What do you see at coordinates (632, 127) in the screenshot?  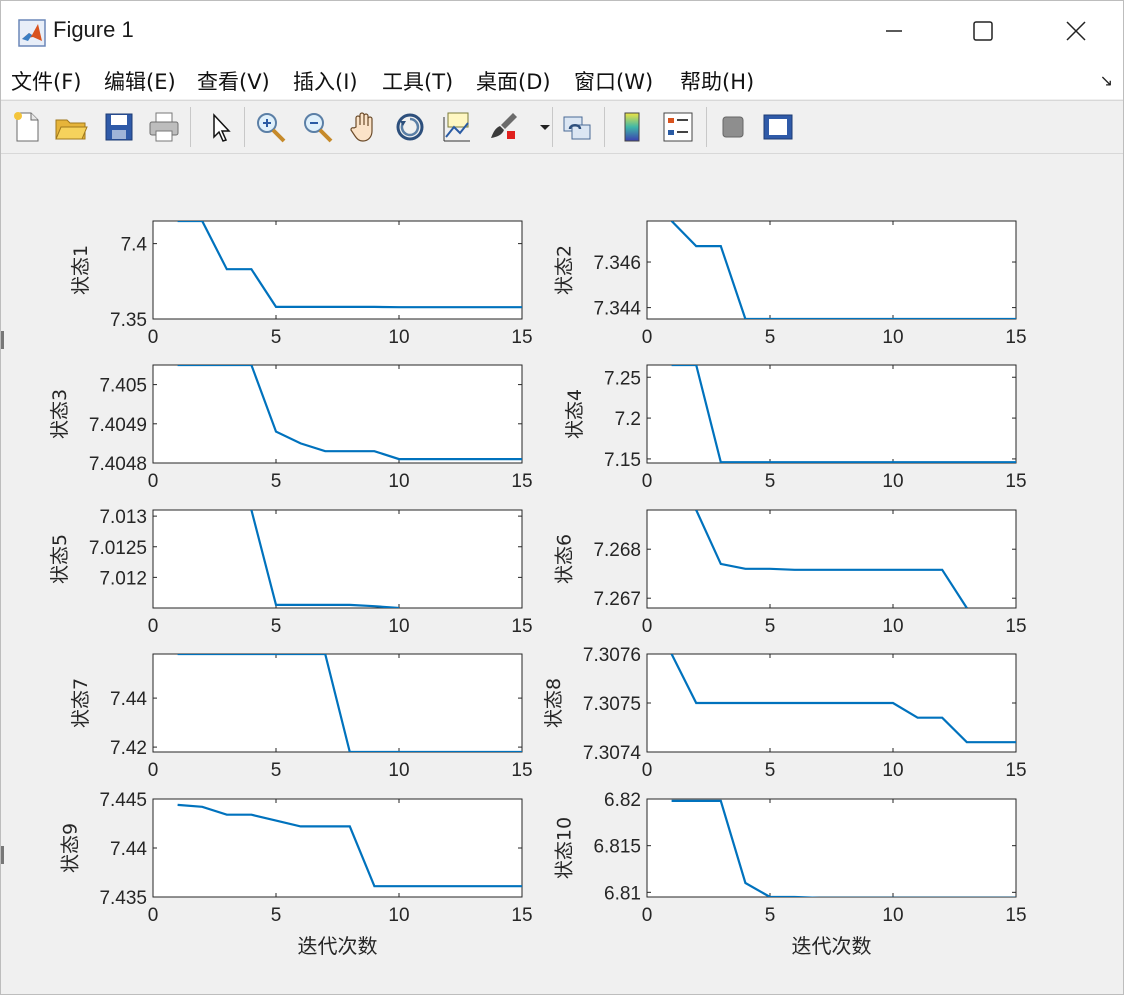 I see `colorbar-icon` at bounding box center [632, 127].